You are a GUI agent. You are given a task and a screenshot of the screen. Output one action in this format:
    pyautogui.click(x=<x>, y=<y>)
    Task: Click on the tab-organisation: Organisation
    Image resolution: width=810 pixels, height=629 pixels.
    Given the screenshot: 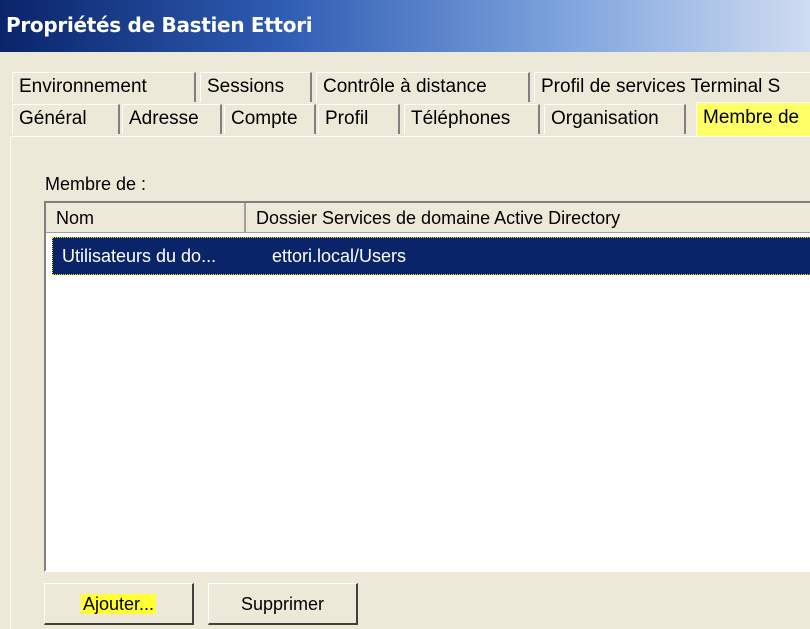 What is the action you would take?
    pyautogui.click(x=615, y=119)
    